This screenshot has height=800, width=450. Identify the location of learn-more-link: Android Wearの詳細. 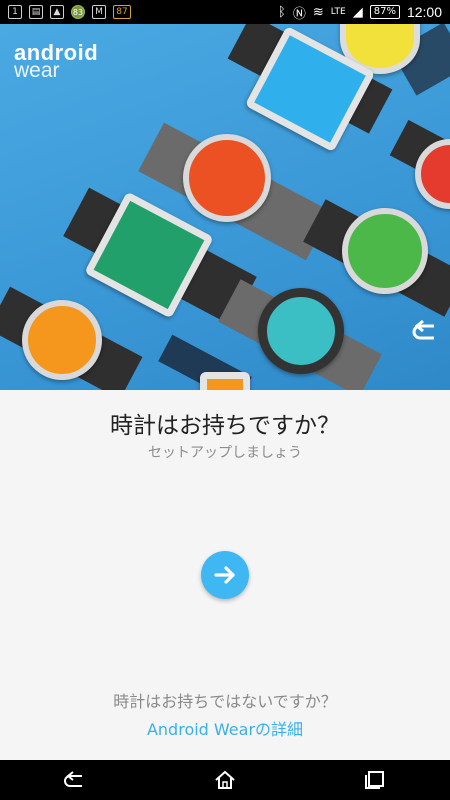
(225, 728).